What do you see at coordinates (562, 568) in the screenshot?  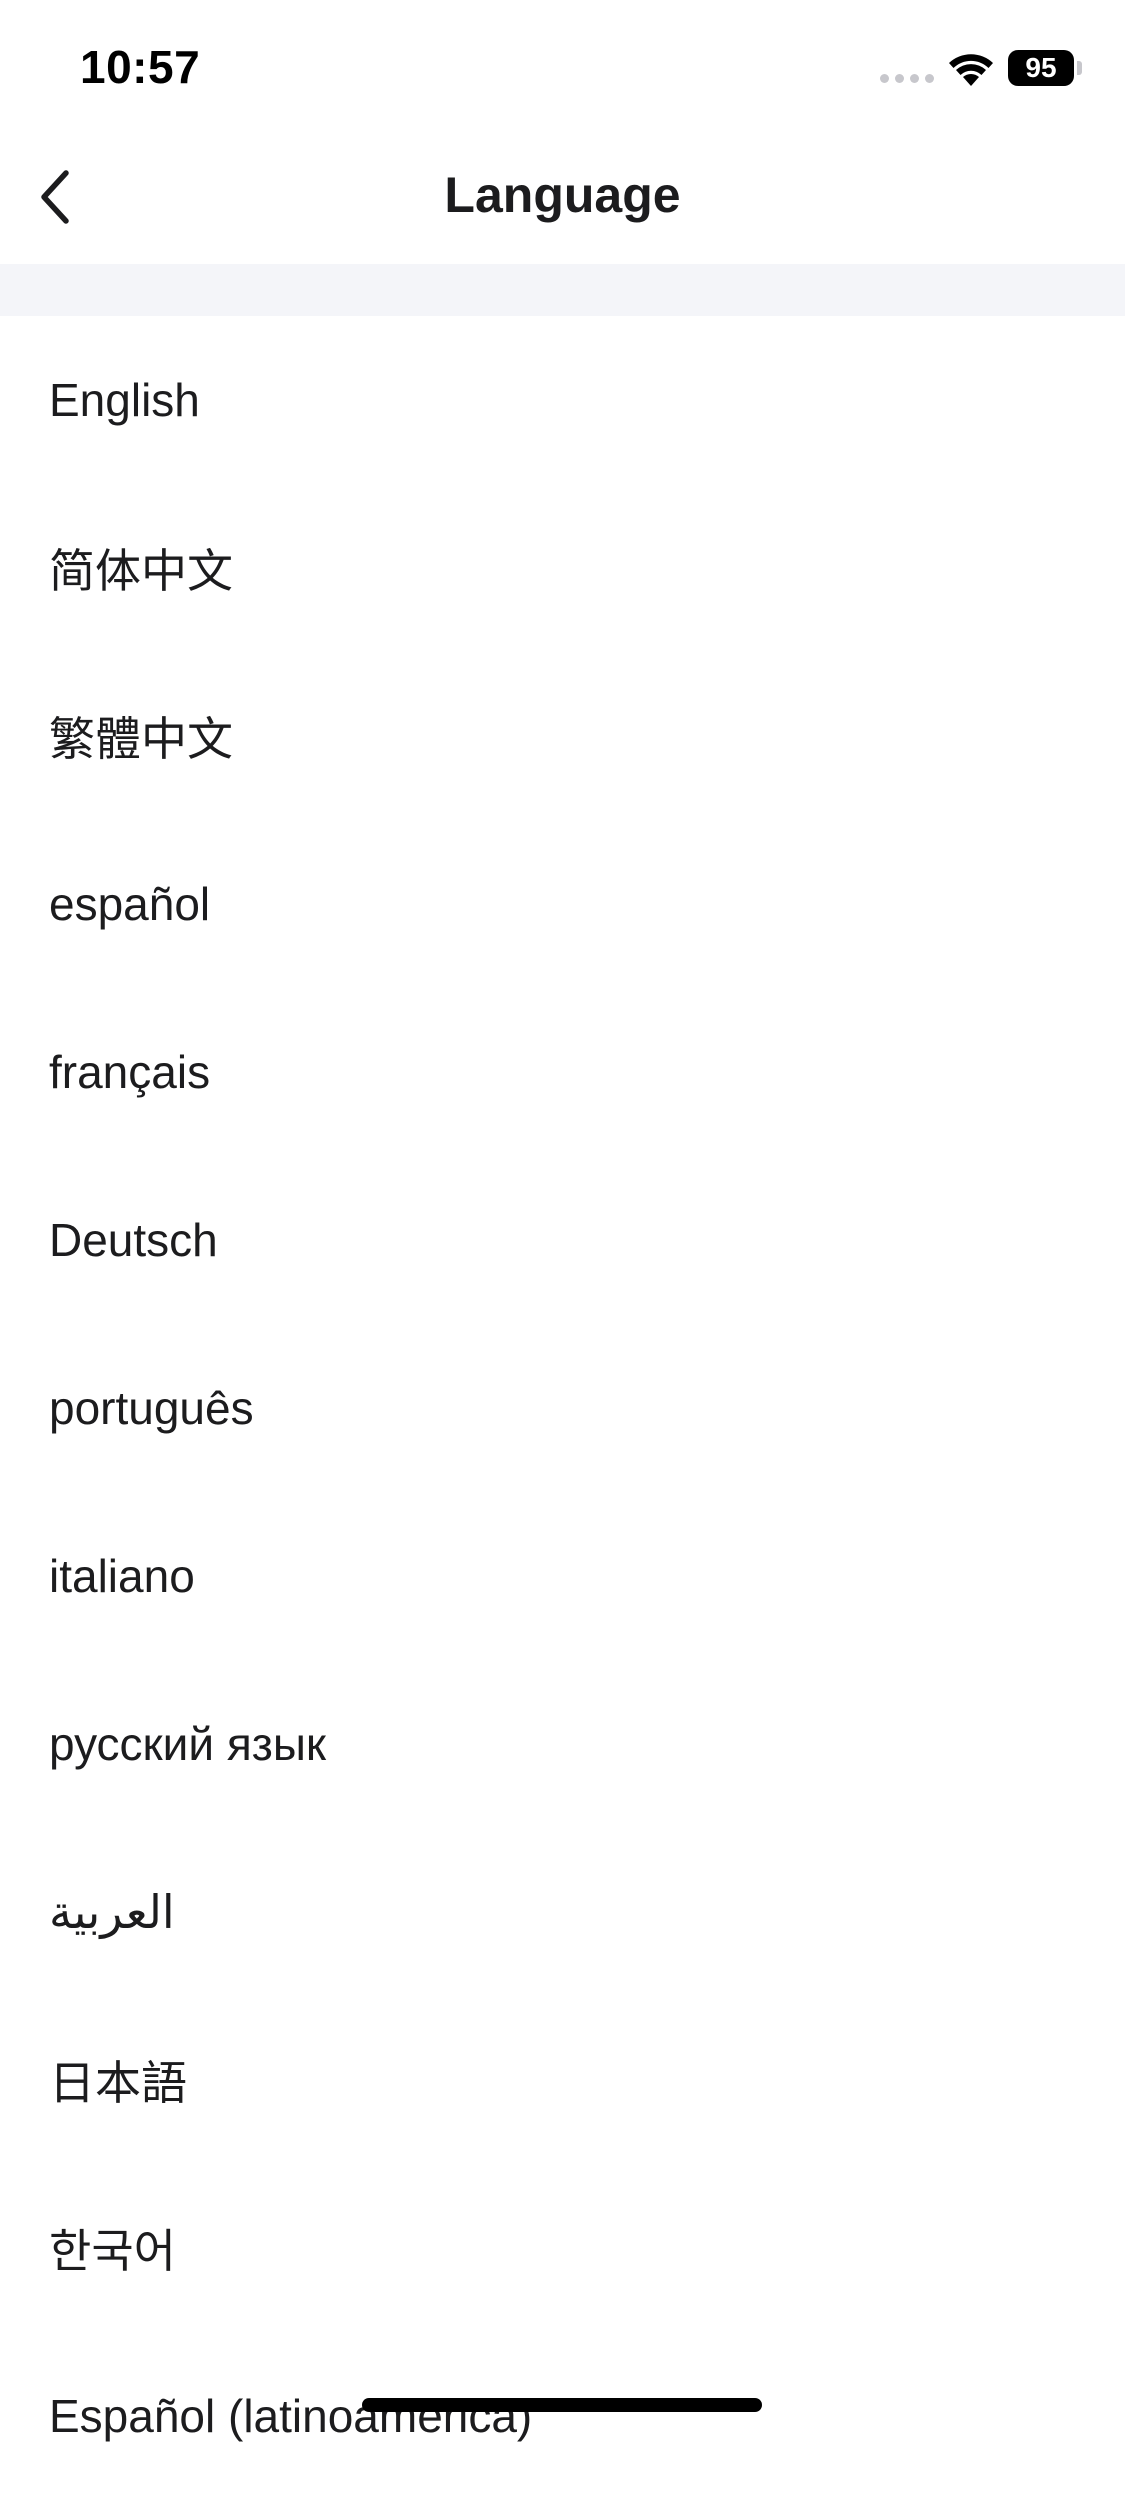 I see `language-item-simplified-chinese: 简体中文` at bounding box center [562, 568].